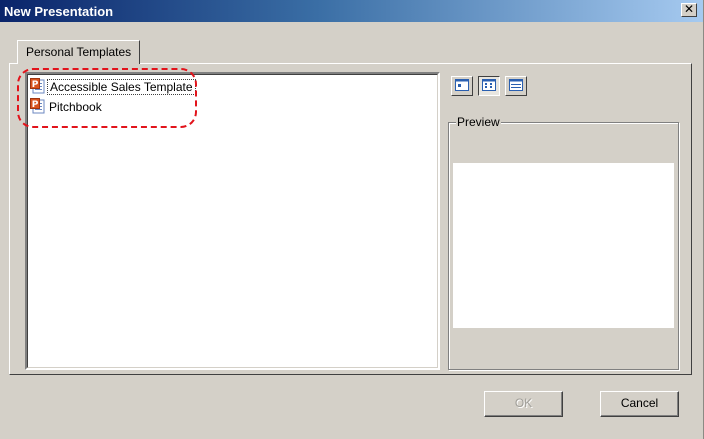 This screenshot has height=439, width=704. I want to click on template-label: Accessible Sales Template, so click(121, 87).